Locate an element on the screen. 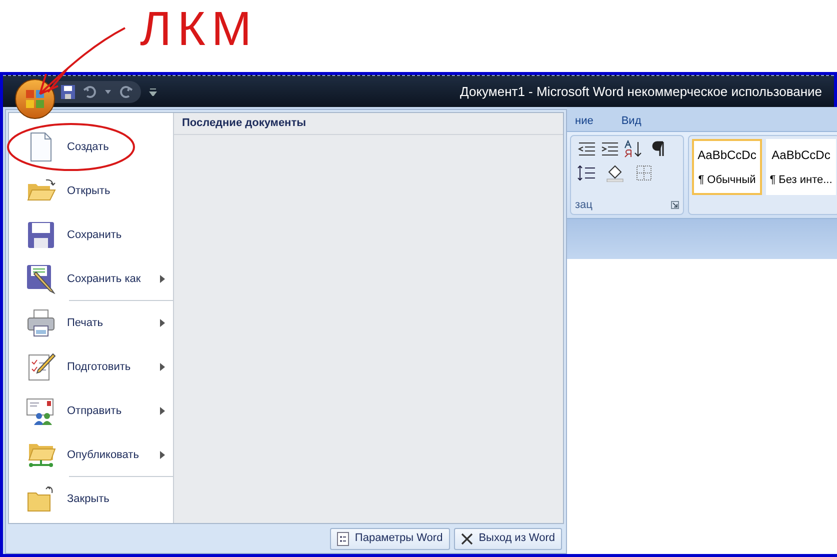 The height and width of the screenshot is (557, 837). footer-button: Выход из Word is located at coordinates (508, 539).